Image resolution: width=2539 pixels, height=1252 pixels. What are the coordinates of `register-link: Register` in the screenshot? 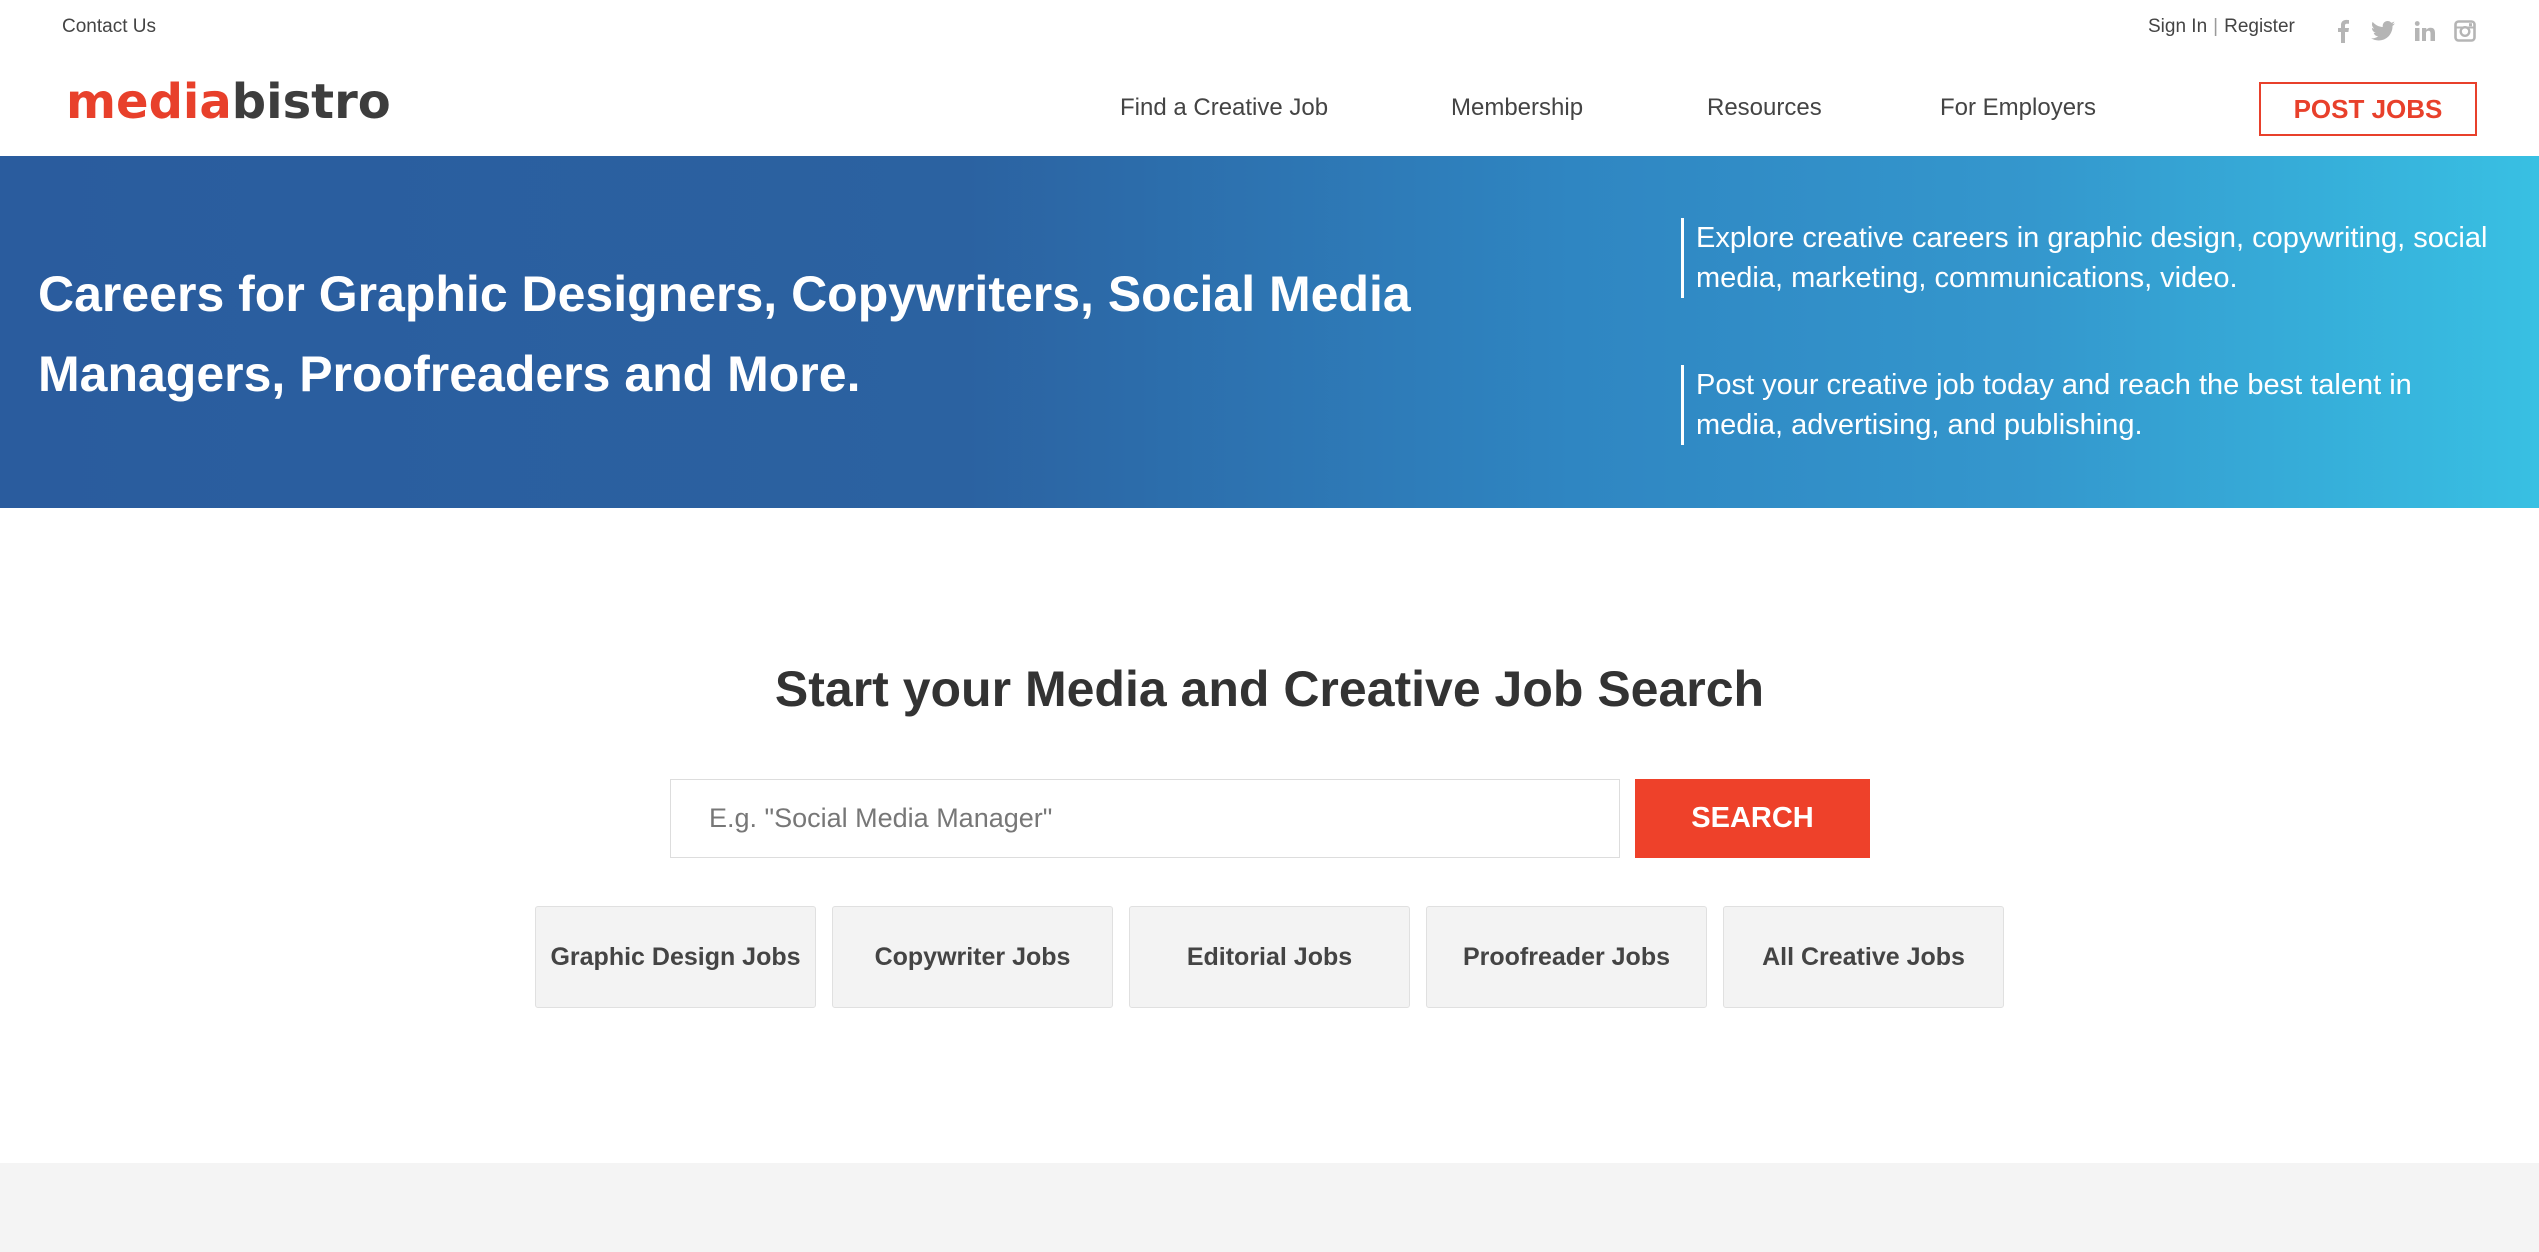 It's located at (2259, 26).